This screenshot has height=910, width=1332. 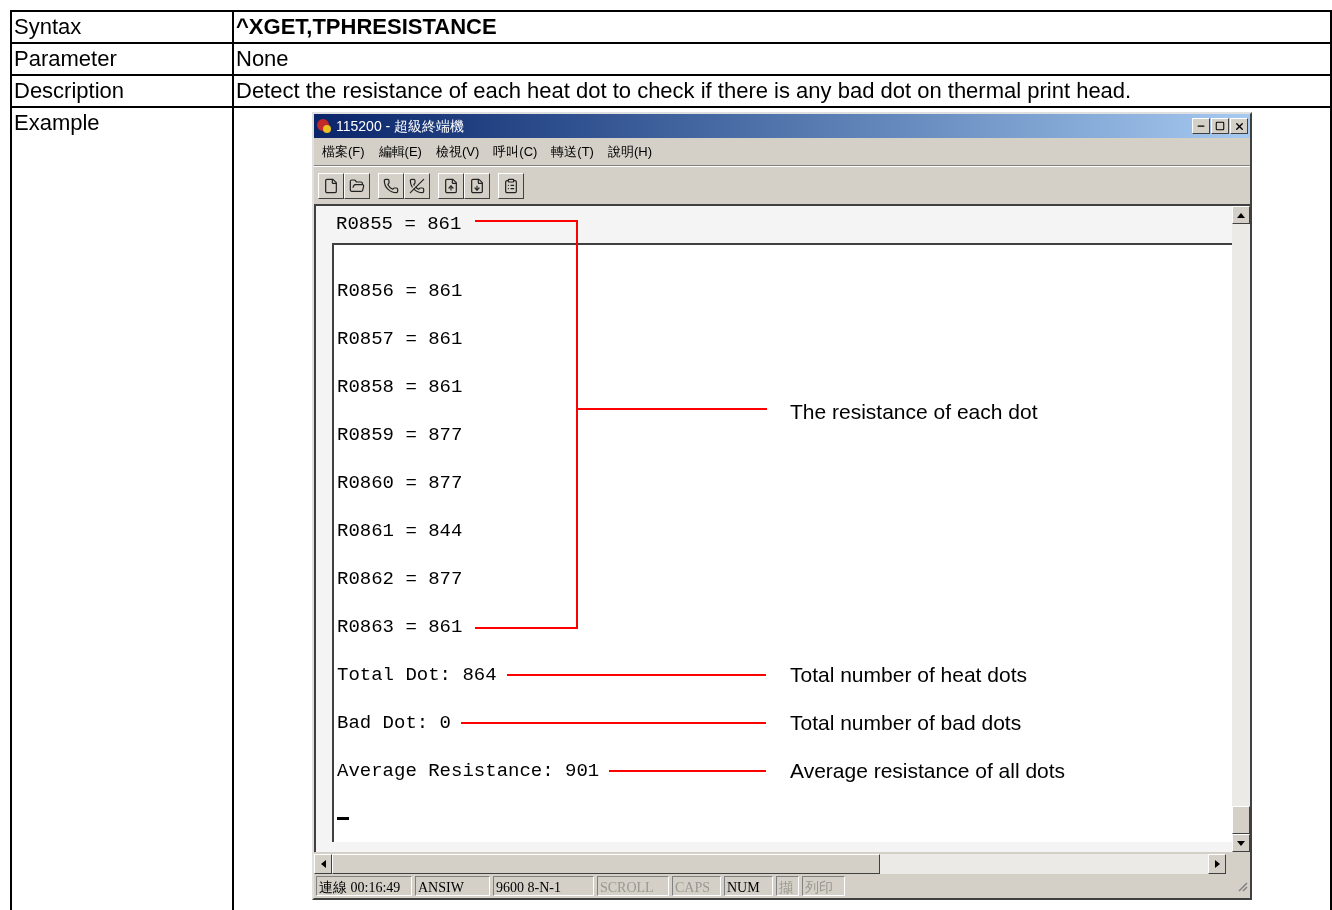 What do you see at coordinates (782, 27) in the screenshot?
I see `table-cell: ^XGET,TPHRESISTANCE` at bounding box center [782, 27].